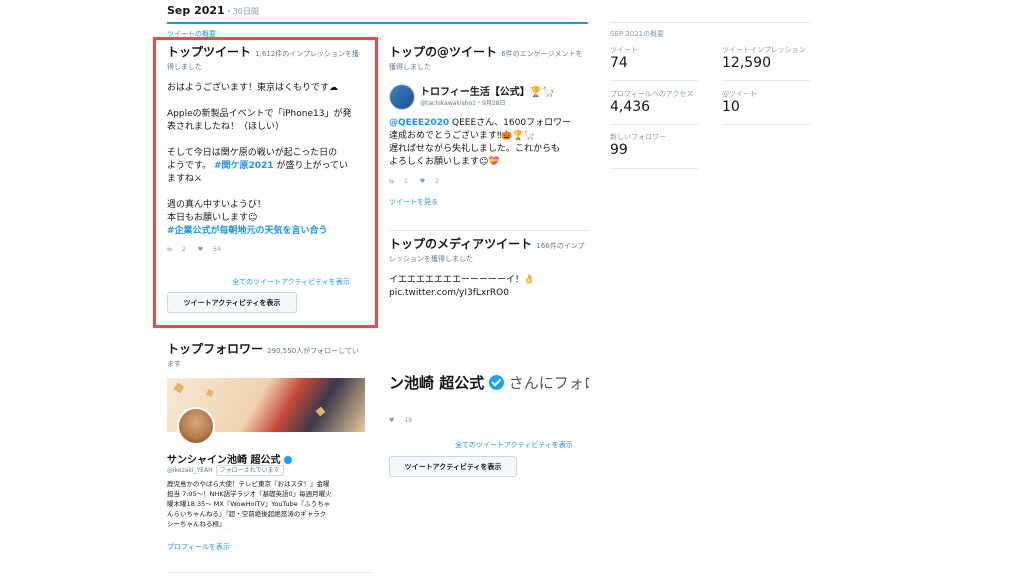 The image size is (1024, 576). What do you see at coordinates (190, 470) in the screenshot?
I see `follower-handle: @ikezaki_YEAH` at bounding box center [190, 470].